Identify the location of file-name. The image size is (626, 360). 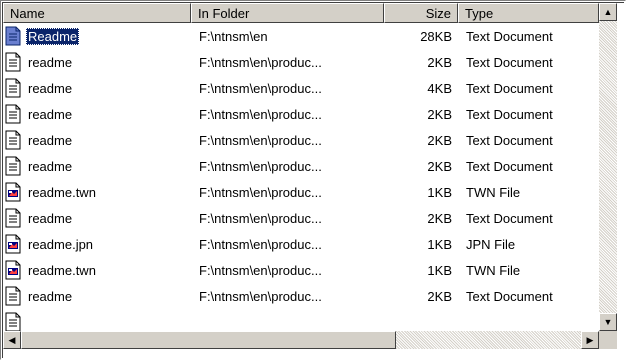
(28, 322).